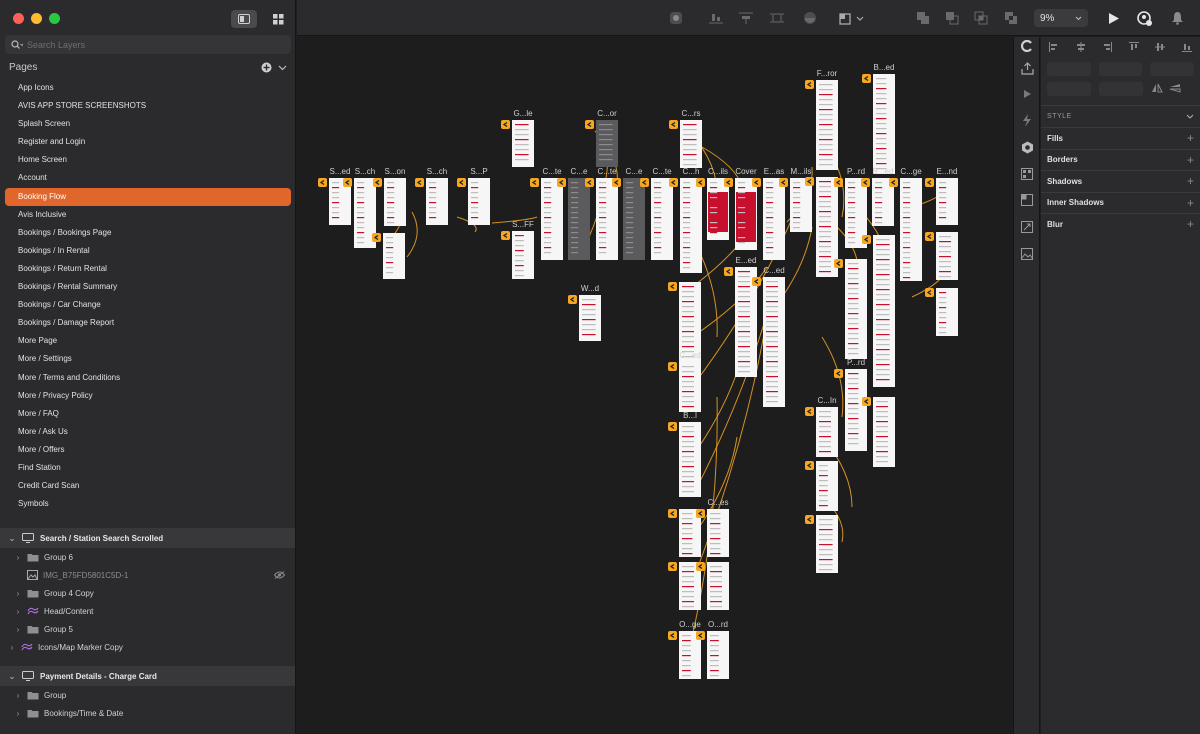  What do you see at coordinates (981, 18) in the screenshot?
I see `intersect-icon` at bounding box center [981, 18].